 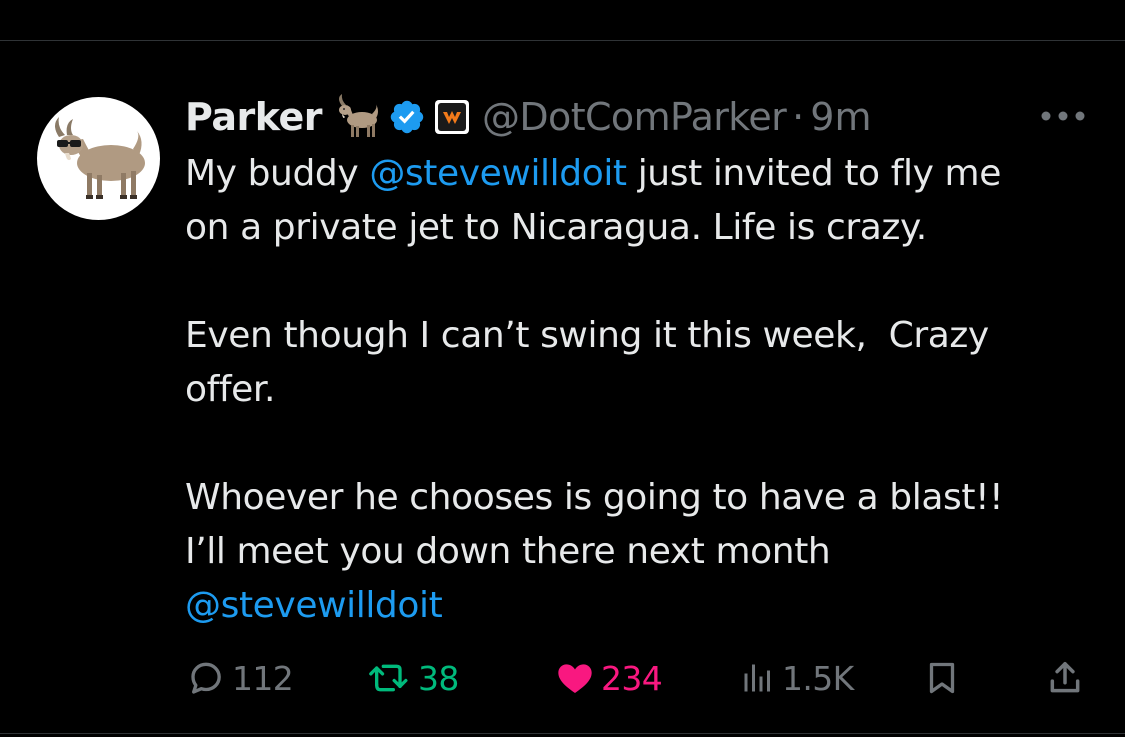 I want to click on bookmark-icon, so click(x=942, y=678).